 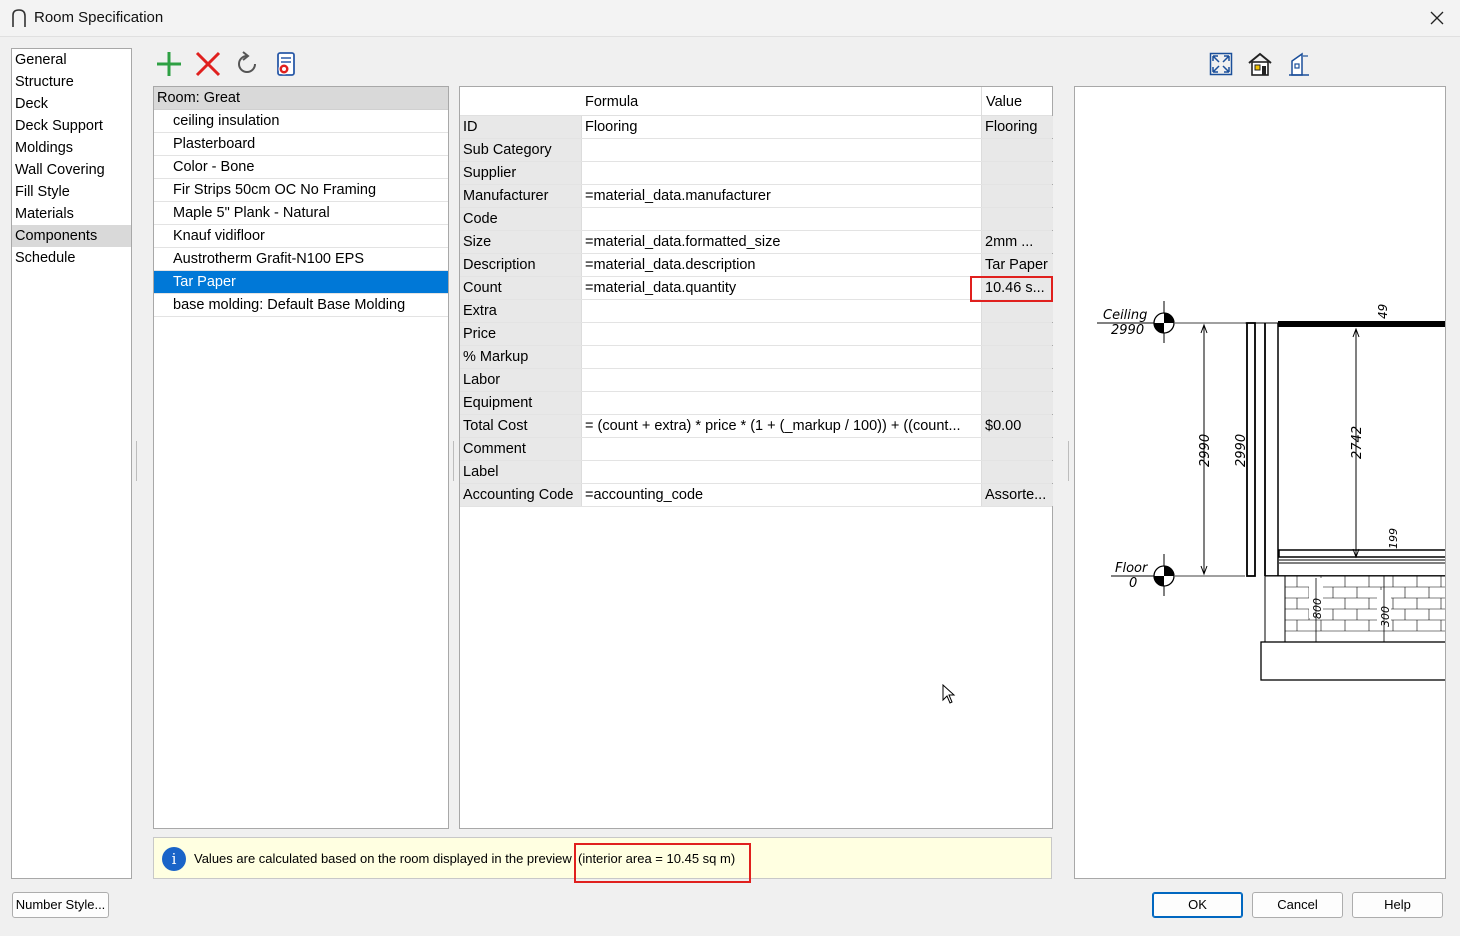 I want to click on close-button, so click(x=1437, y=18).